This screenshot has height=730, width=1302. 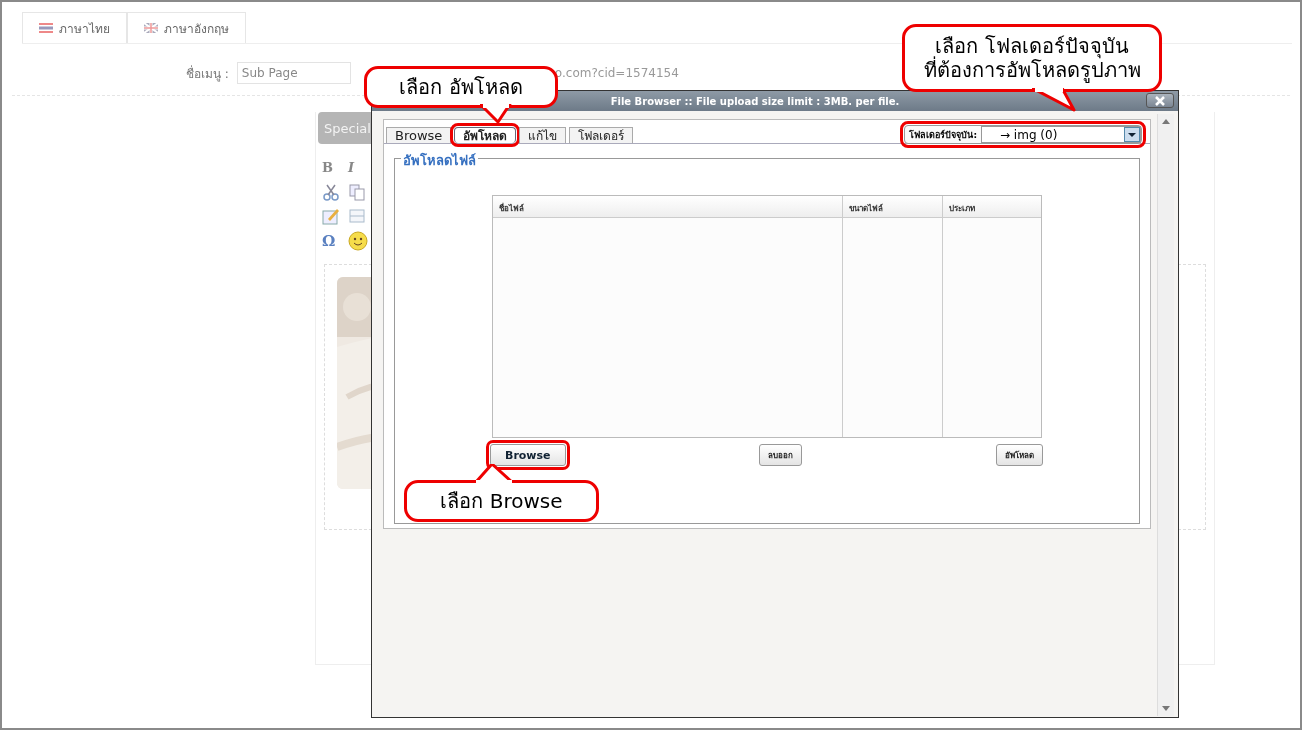 I want to click on folder-dropdown: → img (0), so click(x=1061, y=134).